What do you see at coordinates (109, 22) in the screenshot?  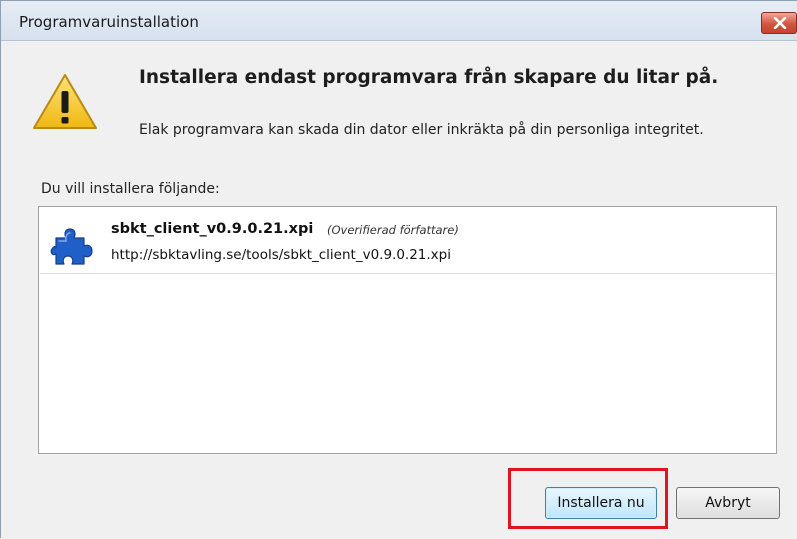 I see `window-title: Programvaruinstallation` at bounding box center [109, 22].